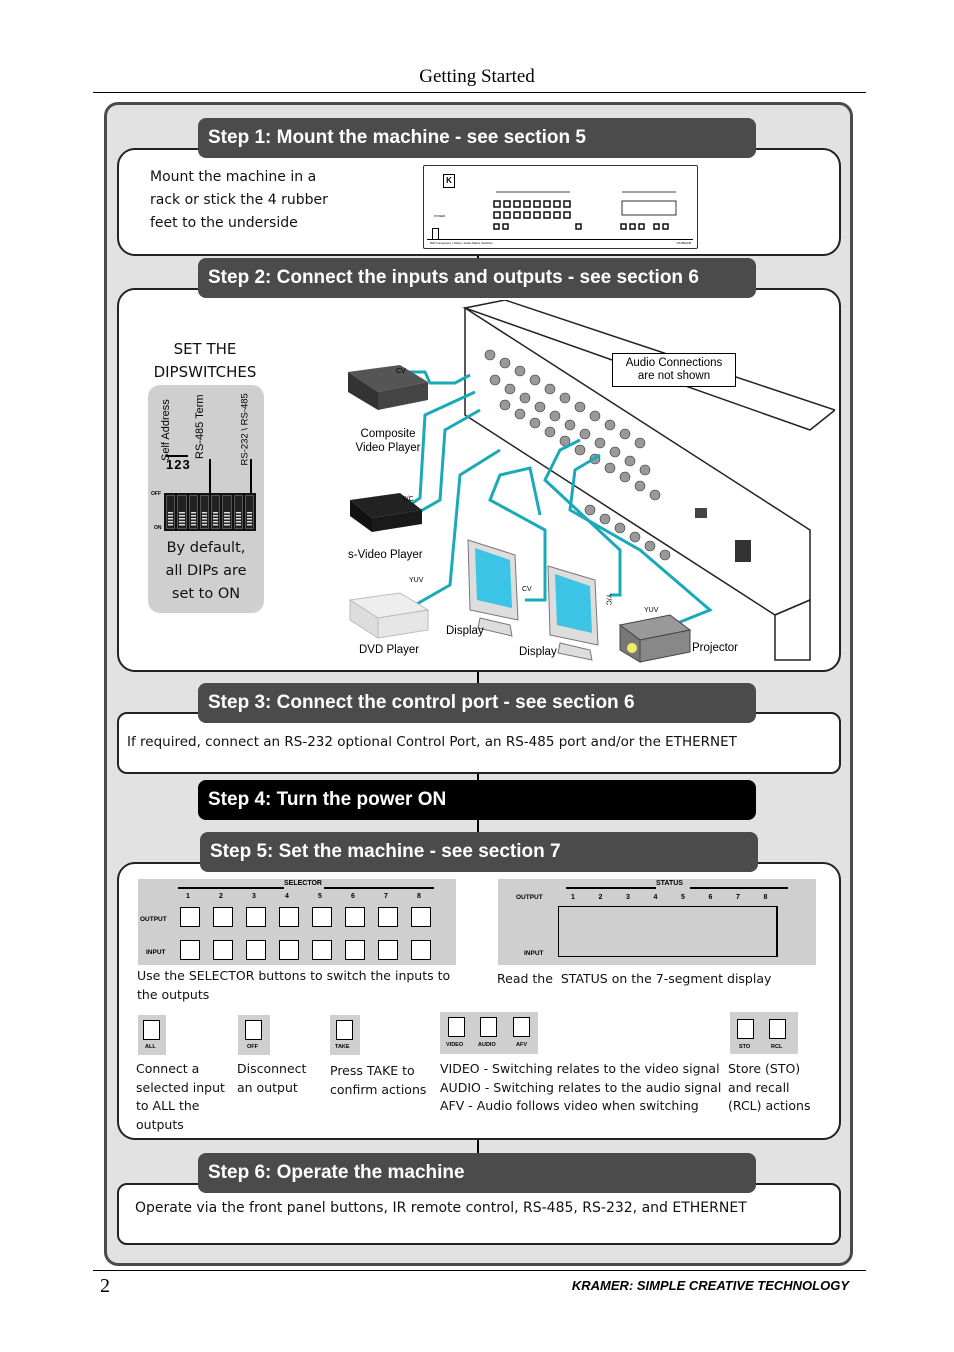 Image resolution: width=954 pixels, height=1352 pixels. Describe the element at coordinates (342, 1047) in the screenshot. I see `take-button-label: TAKE` at that location.